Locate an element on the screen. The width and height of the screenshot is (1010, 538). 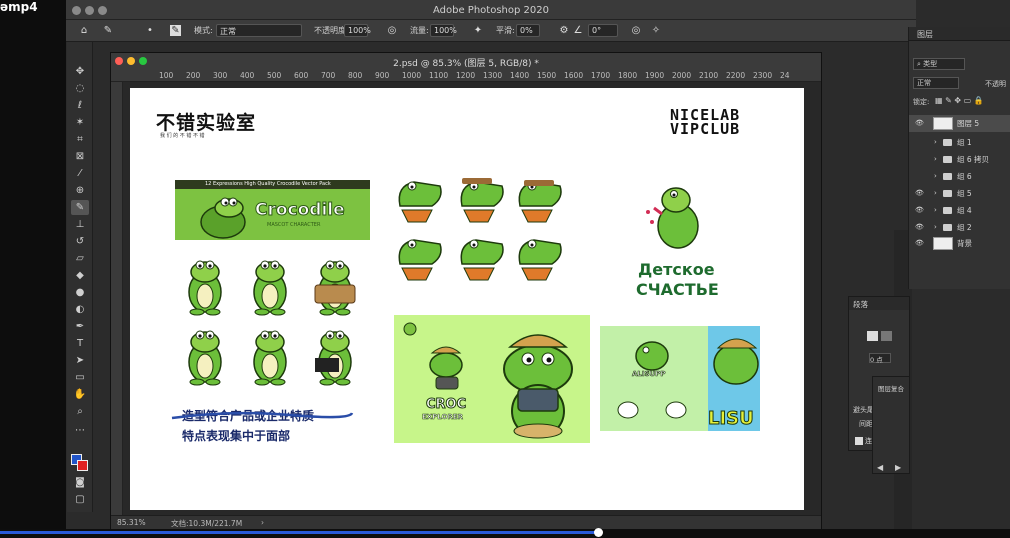
document-size: 文档:10.3M/221.7M is located at coordinates (206, 523).